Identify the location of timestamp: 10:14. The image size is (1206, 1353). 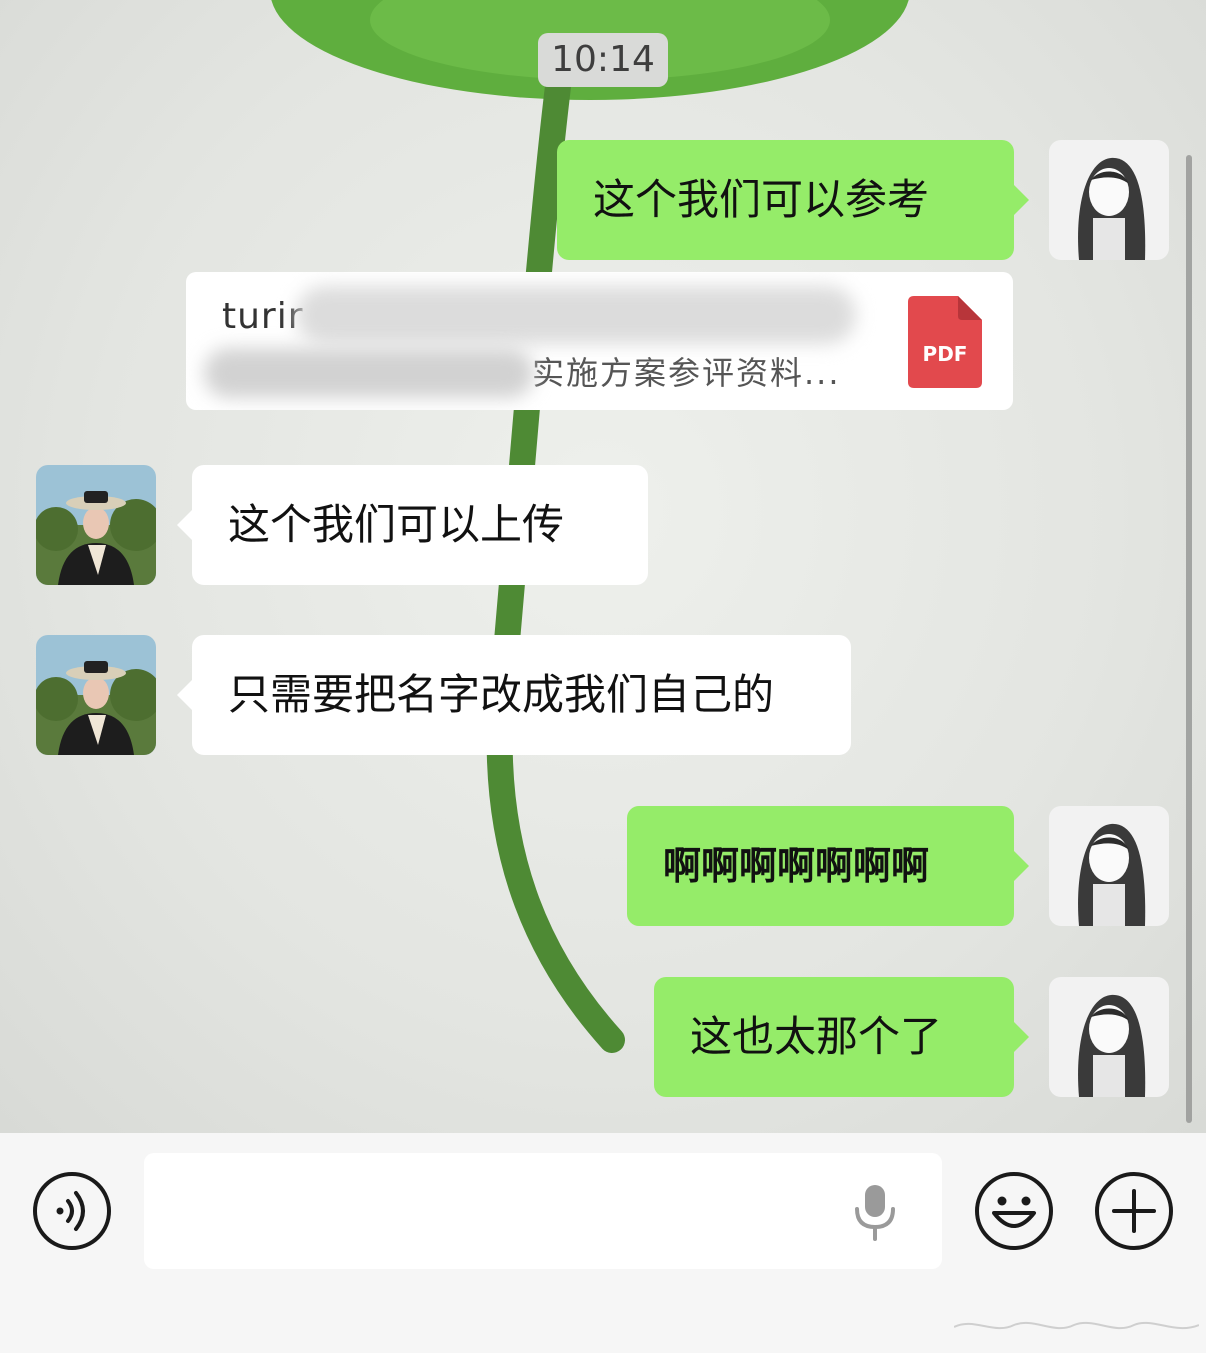
(603, 60).